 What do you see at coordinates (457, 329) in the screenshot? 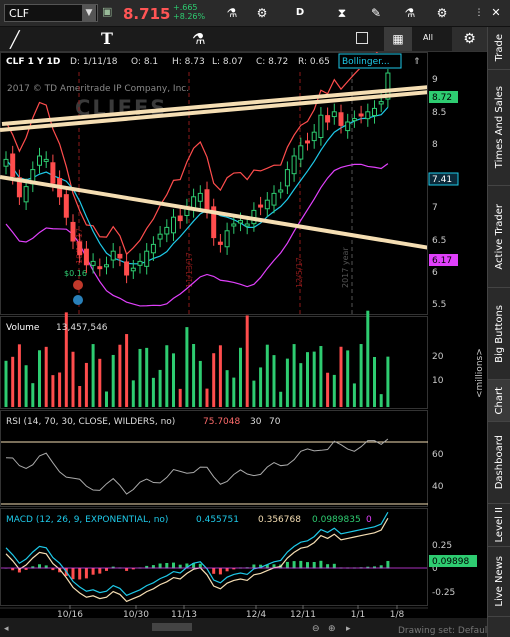
I see `price-axis` at bounding box center [457, 329].